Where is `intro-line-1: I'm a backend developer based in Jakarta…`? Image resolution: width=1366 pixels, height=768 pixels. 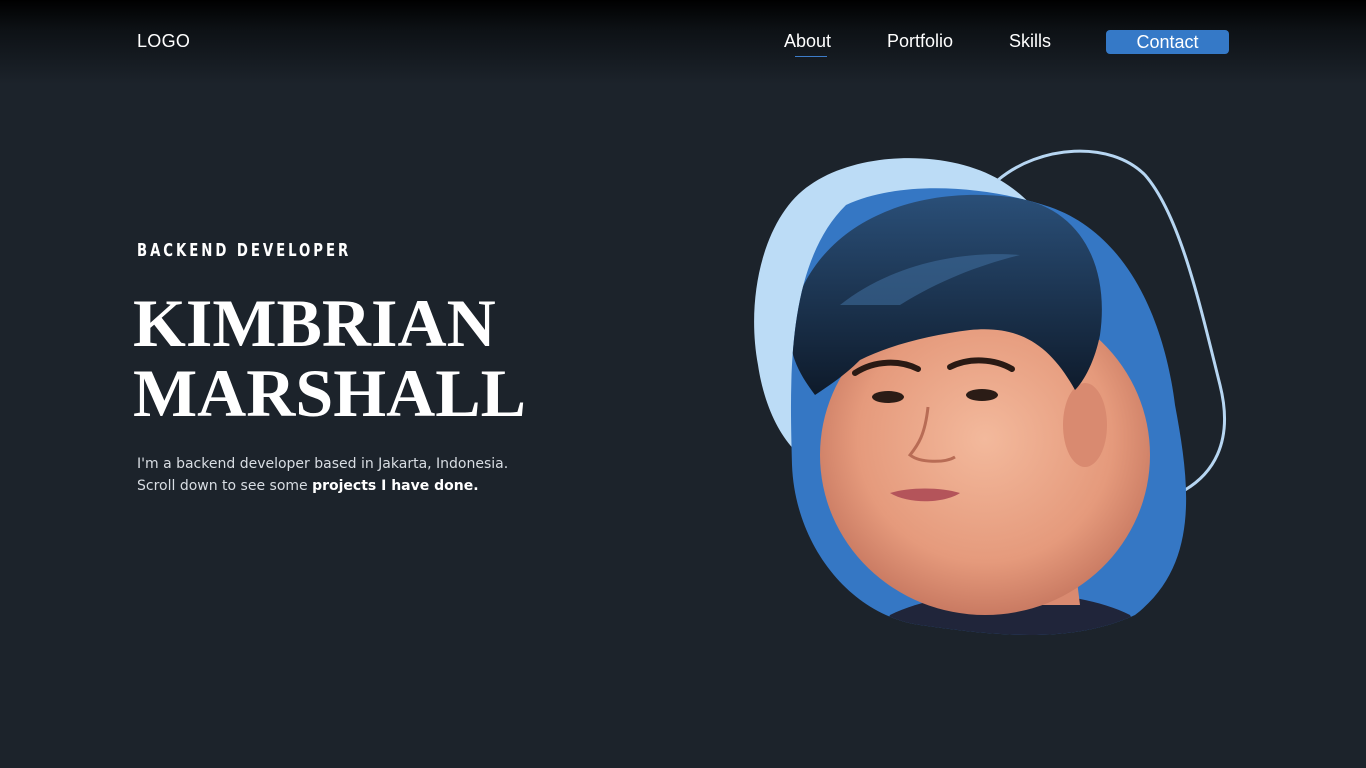 intro-line-1: I'm a backend developer based in Jakarta… is located at coordinates (323, 464).